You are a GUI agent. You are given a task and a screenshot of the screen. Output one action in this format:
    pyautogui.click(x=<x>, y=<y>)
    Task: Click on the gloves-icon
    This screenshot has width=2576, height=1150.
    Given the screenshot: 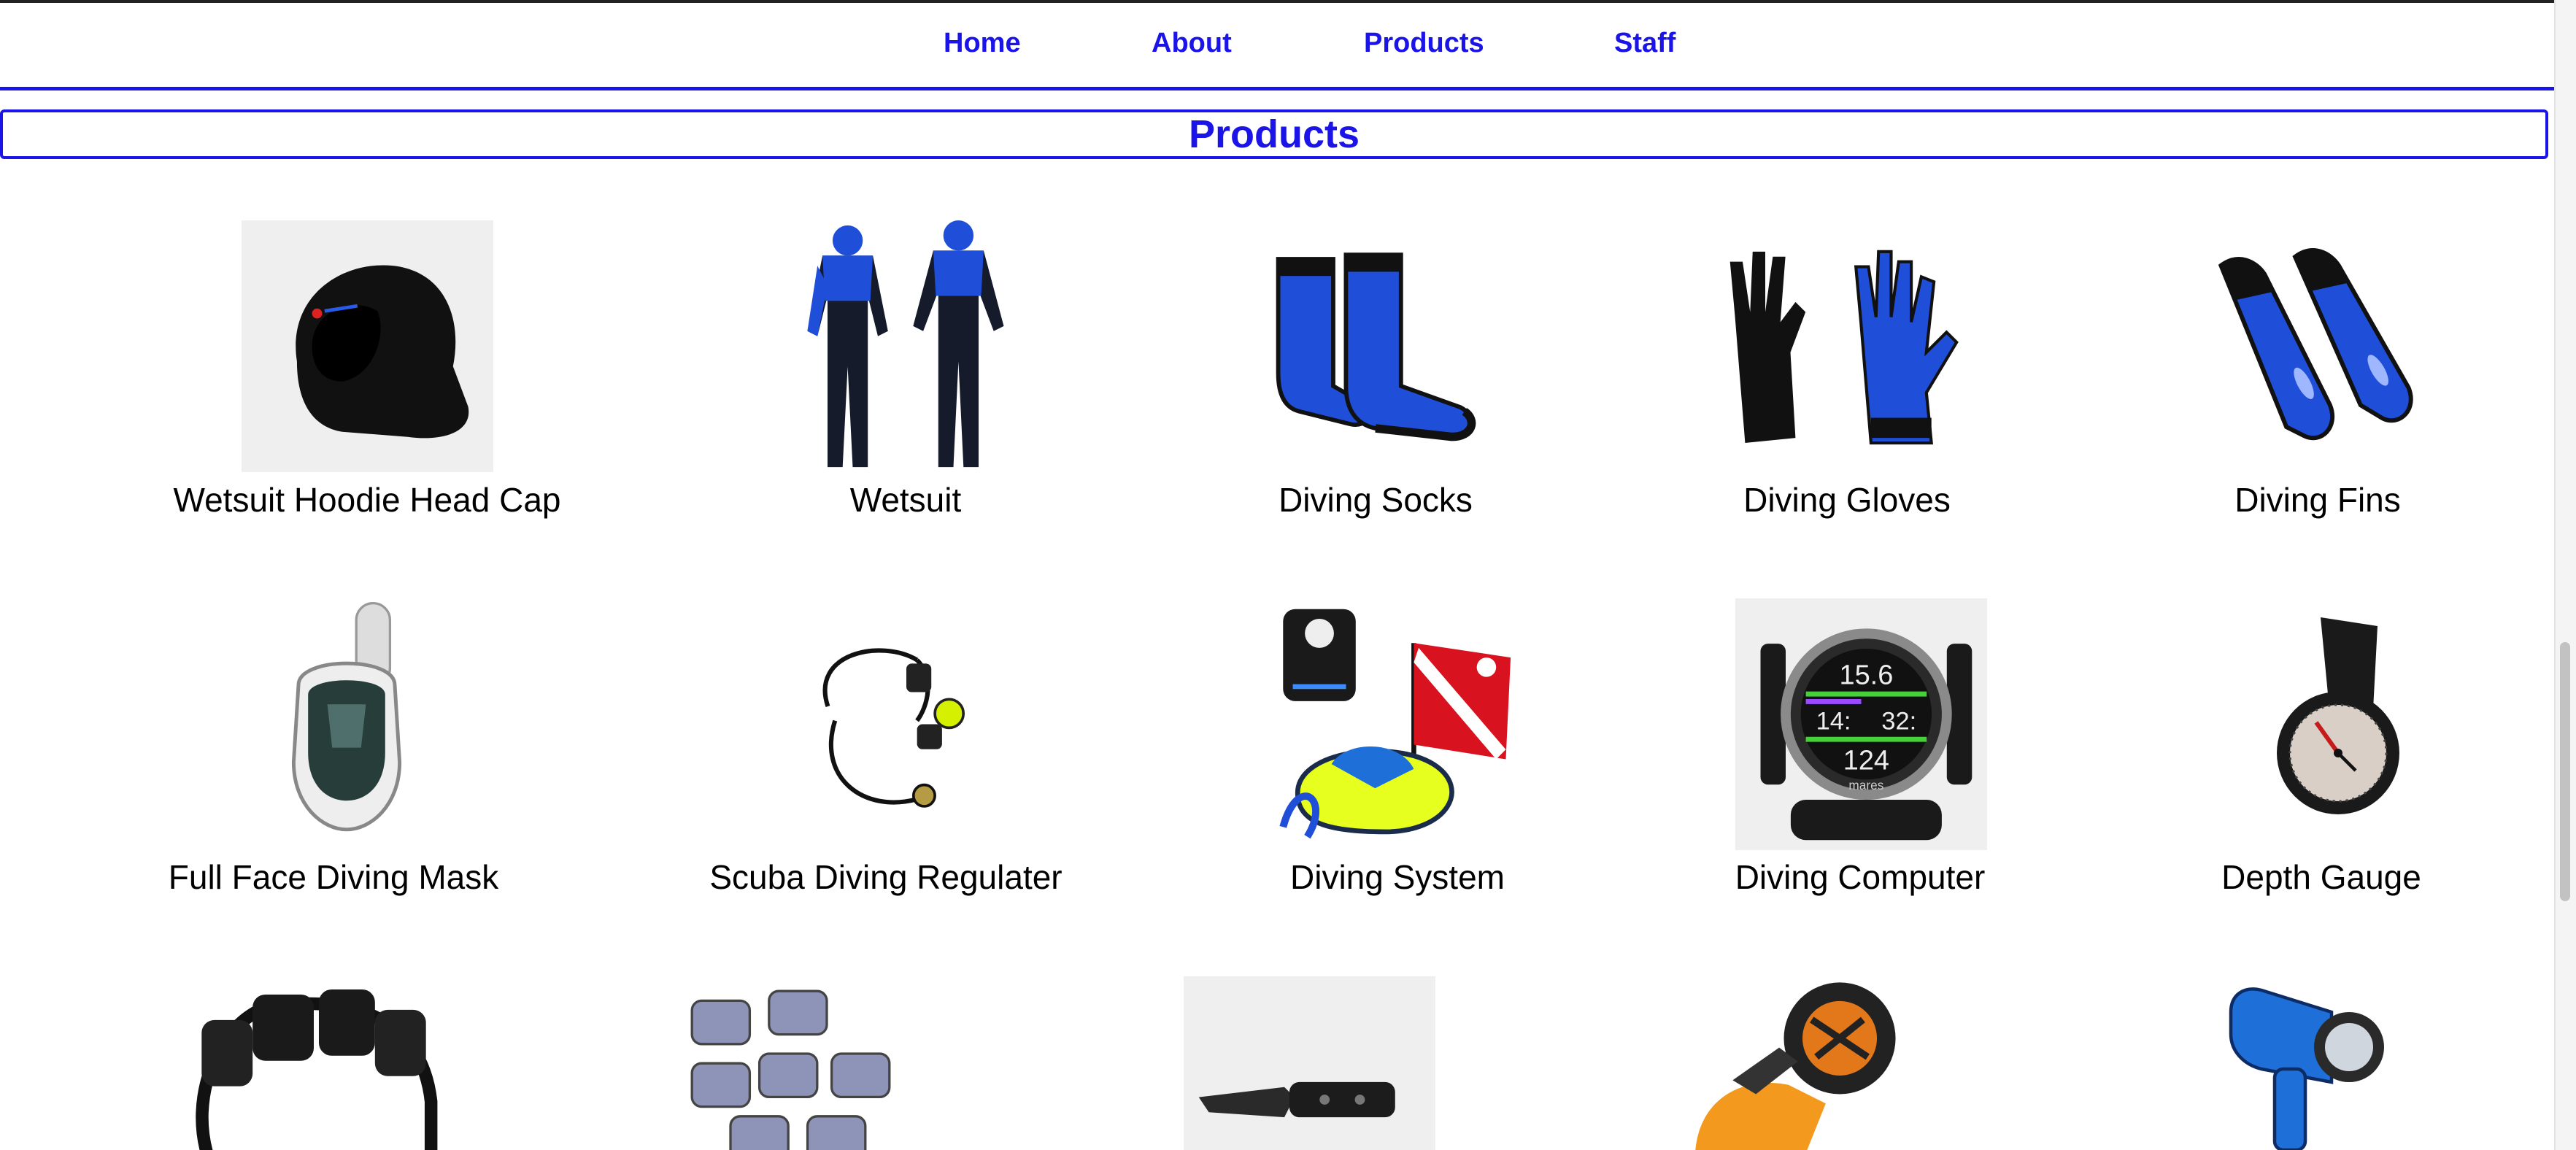 What is the action you would take?
    pyautogui.click(x=1841, y=345)
    